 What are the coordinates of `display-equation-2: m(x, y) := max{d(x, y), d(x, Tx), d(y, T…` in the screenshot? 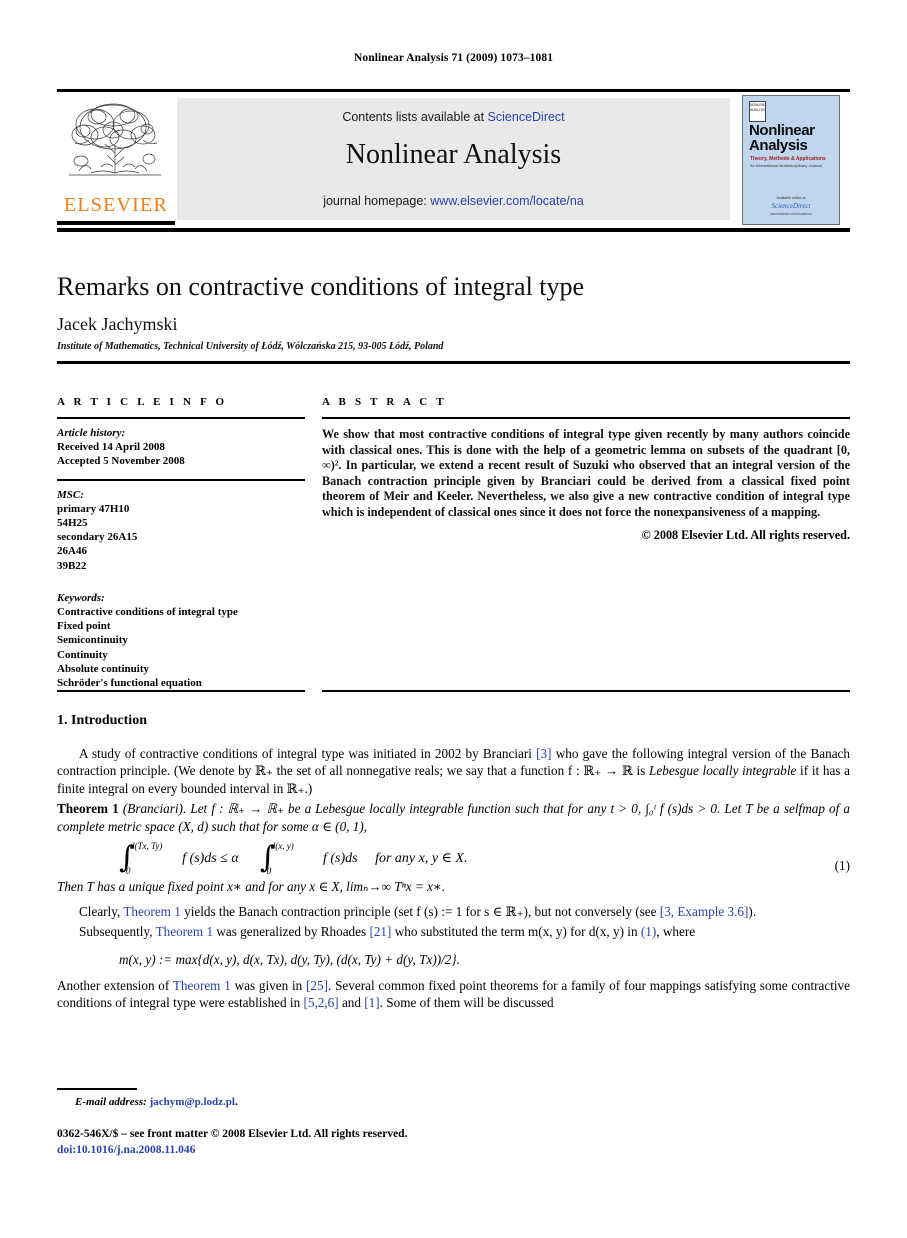 It's located at (453, 959).